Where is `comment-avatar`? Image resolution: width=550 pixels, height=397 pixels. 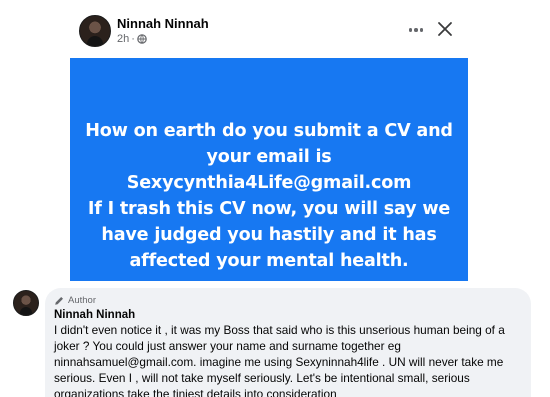 comment-avatar is located at coordinates (26, 303).